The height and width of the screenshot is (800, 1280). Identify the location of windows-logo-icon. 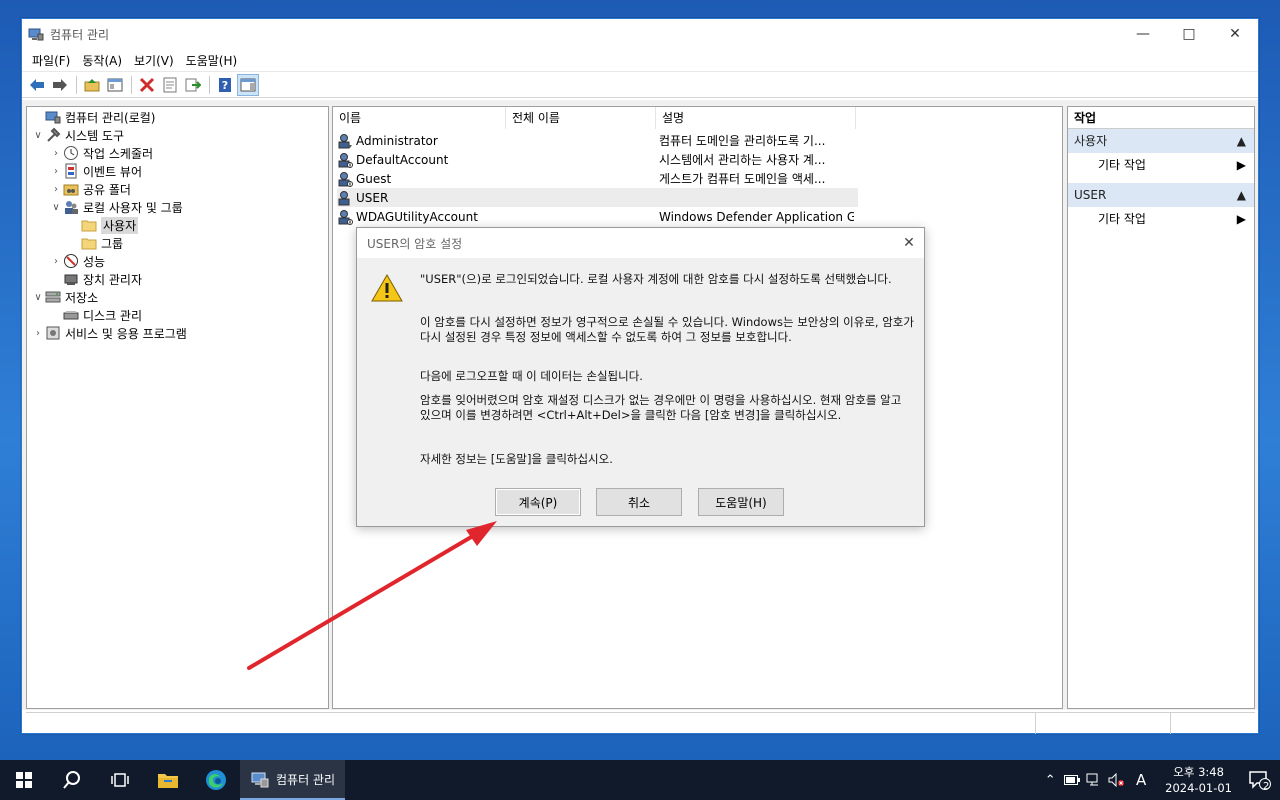
(24, 780).